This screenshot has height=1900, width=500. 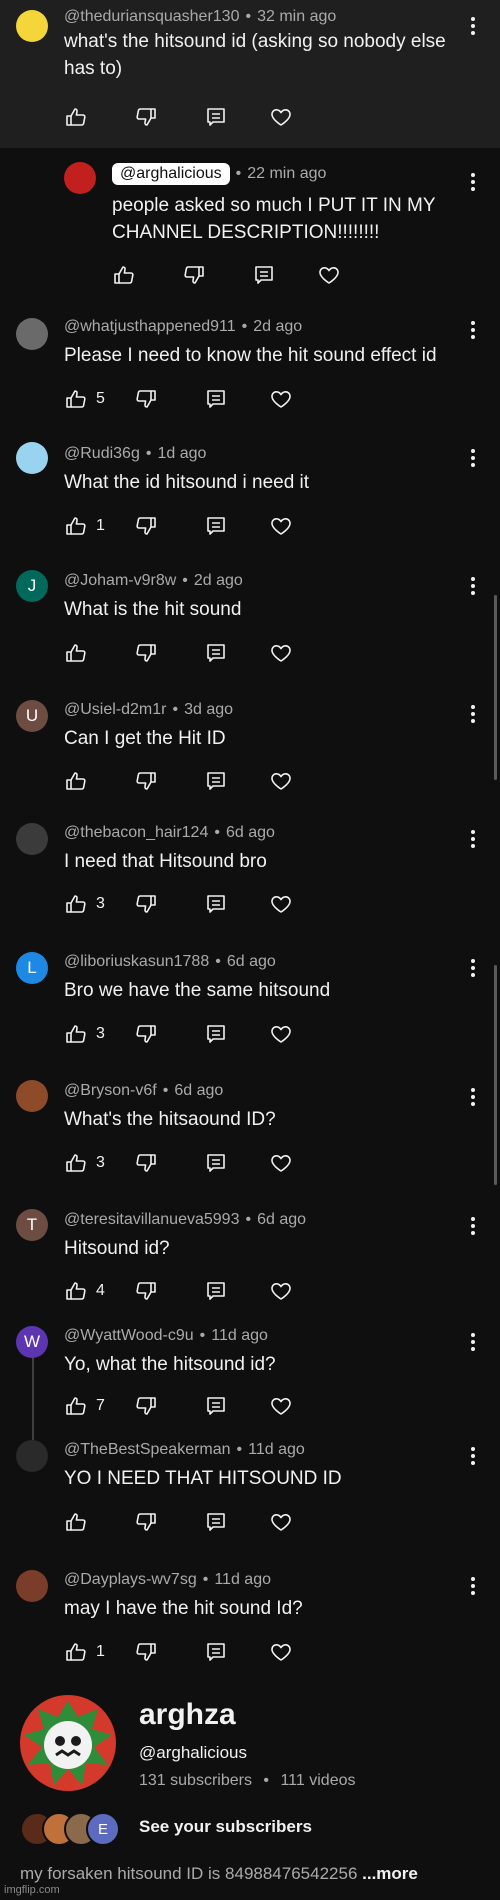 I want to click on avatar: T, so click(x=32, y=1225).